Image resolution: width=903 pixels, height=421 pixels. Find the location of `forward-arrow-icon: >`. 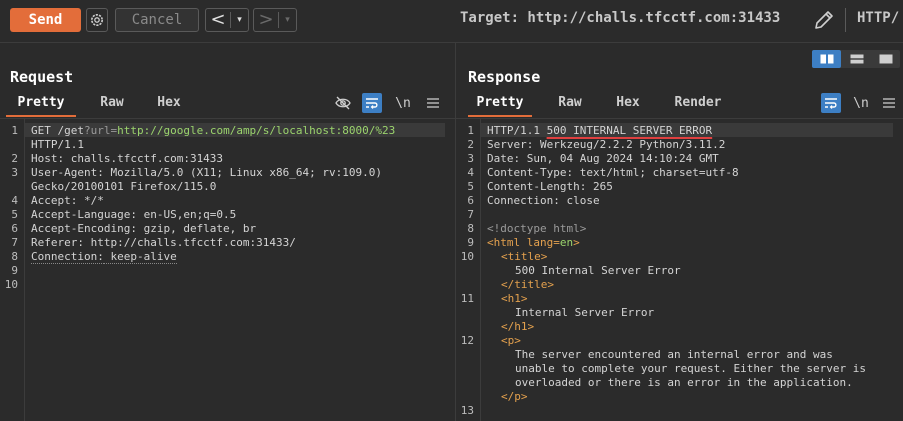

forward-arrow-icon: > is located at coordinates (266, 20).